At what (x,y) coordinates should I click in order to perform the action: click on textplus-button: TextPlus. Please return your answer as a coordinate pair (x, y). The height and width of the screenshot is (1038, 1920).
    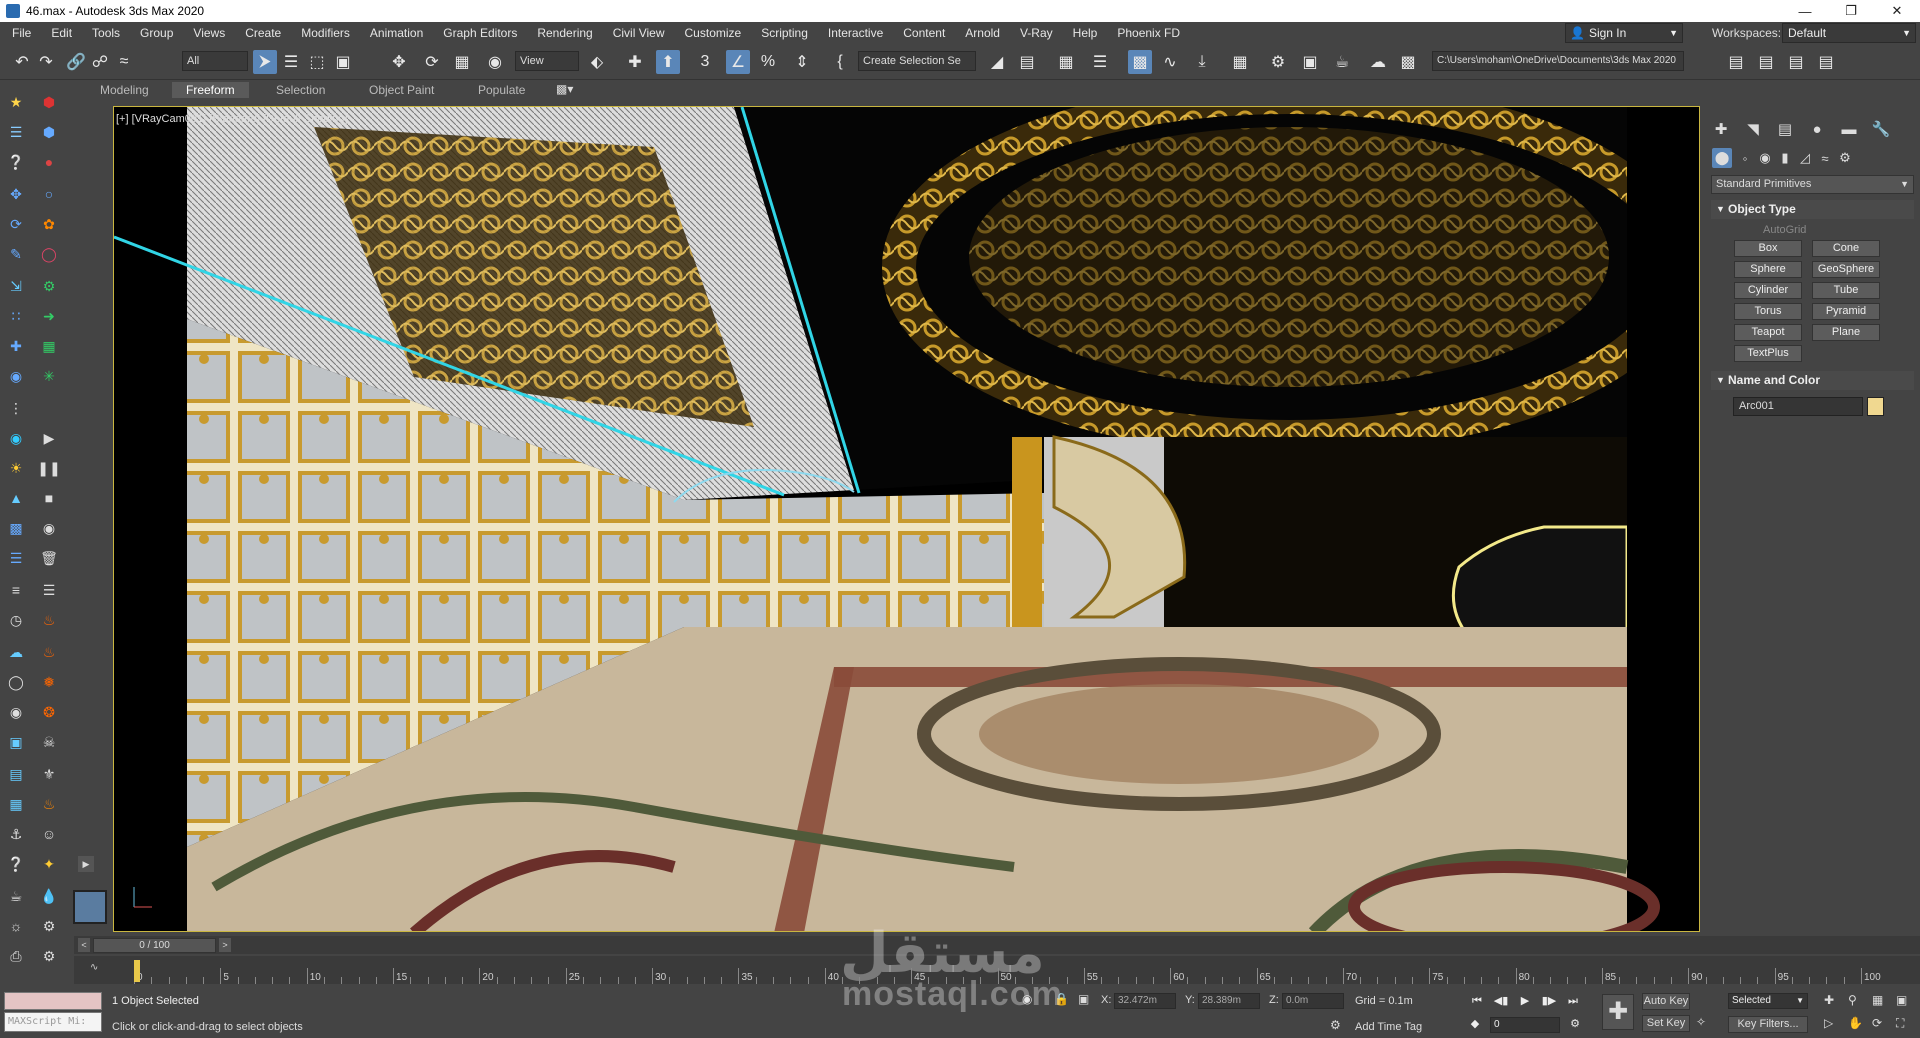
    Looking at the image, I should click on (1768, 353).